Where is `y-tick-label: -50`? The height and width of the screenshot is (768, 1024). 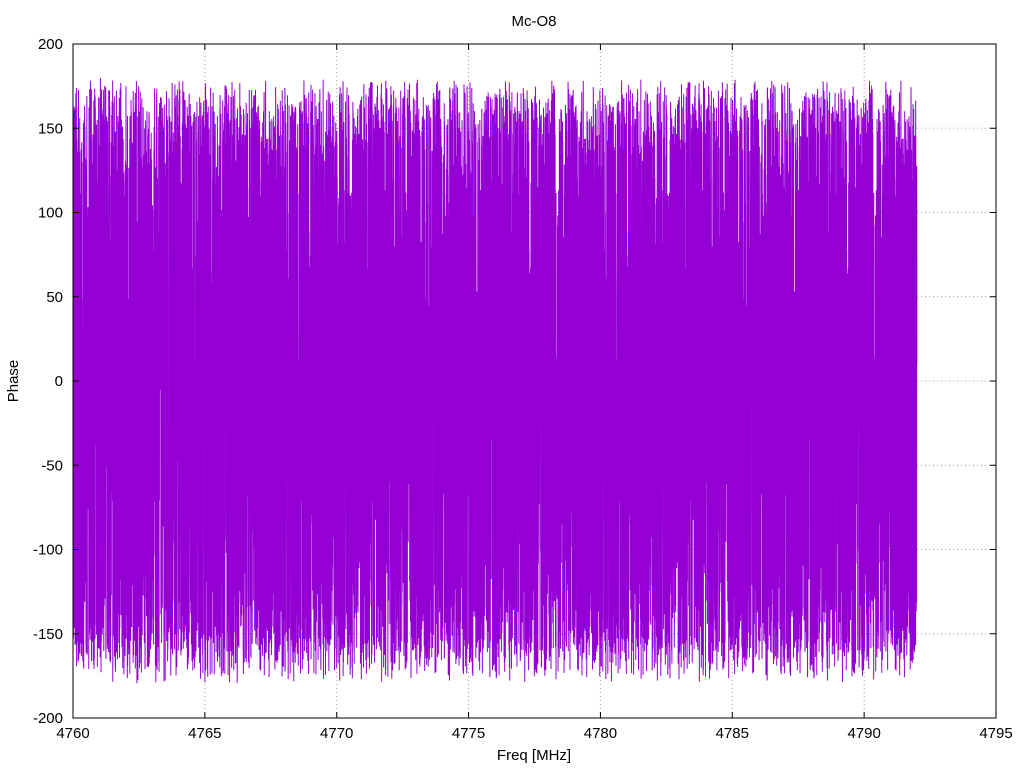
y-tick-label: -50 is located at coordinates (52, 465).